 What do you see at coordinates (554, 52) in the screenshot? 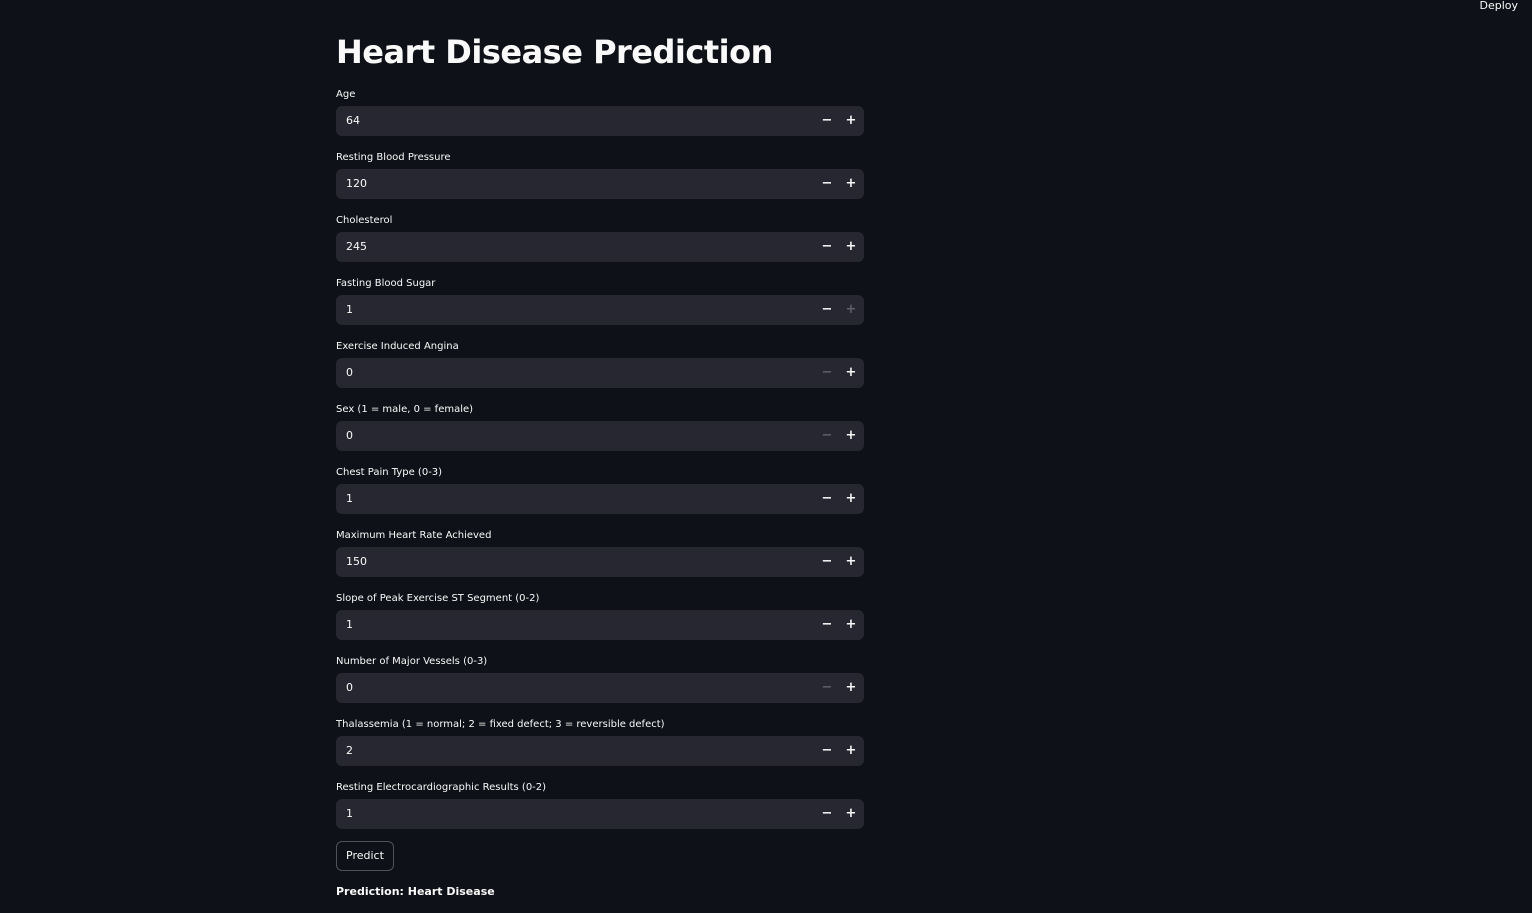
I see `page-title: Heart Disease Prediction` at bounding box center [554, 52].